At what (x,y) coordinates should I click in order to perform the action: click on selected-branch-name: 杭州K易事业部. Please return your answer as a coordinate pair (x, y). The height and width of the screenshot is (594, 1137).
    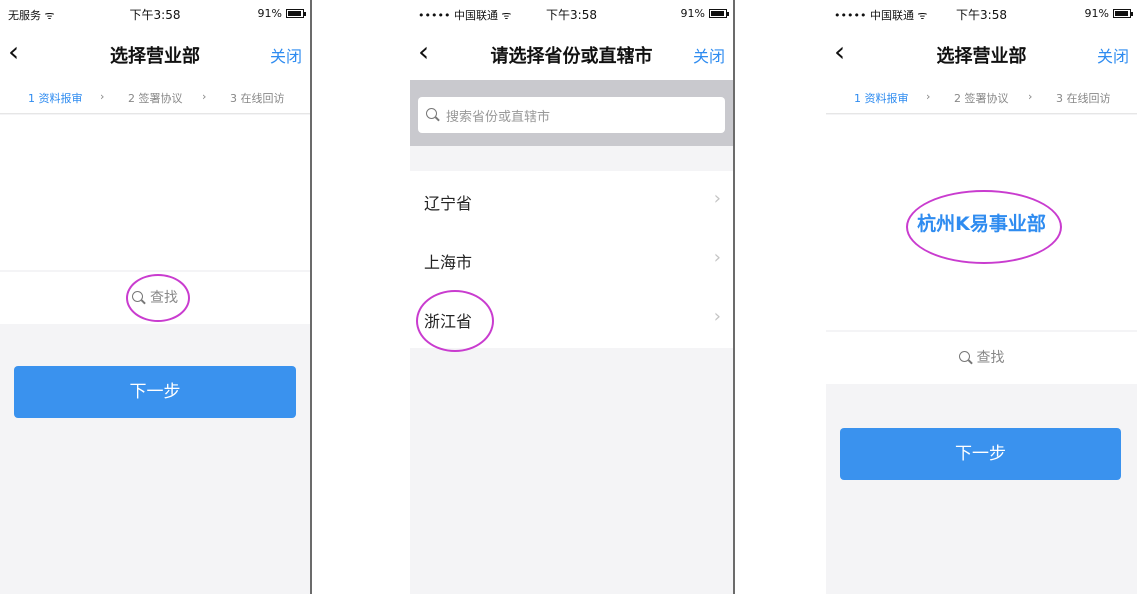
    Looking at the image, I should click on (981, 222).